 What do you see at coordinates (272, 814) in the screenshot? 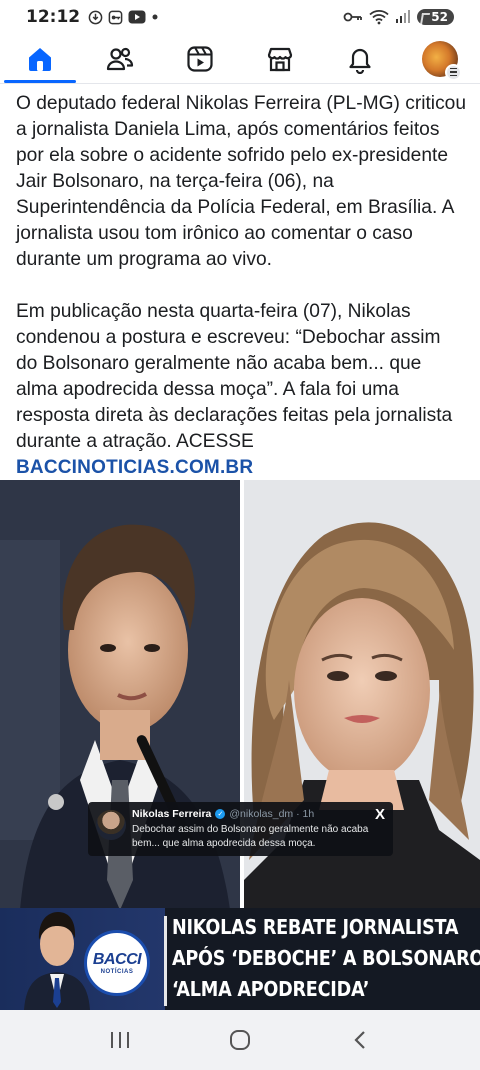
I see `tweet-handle: @nikolas_dm · 1h` at bounding box center [272, 814].